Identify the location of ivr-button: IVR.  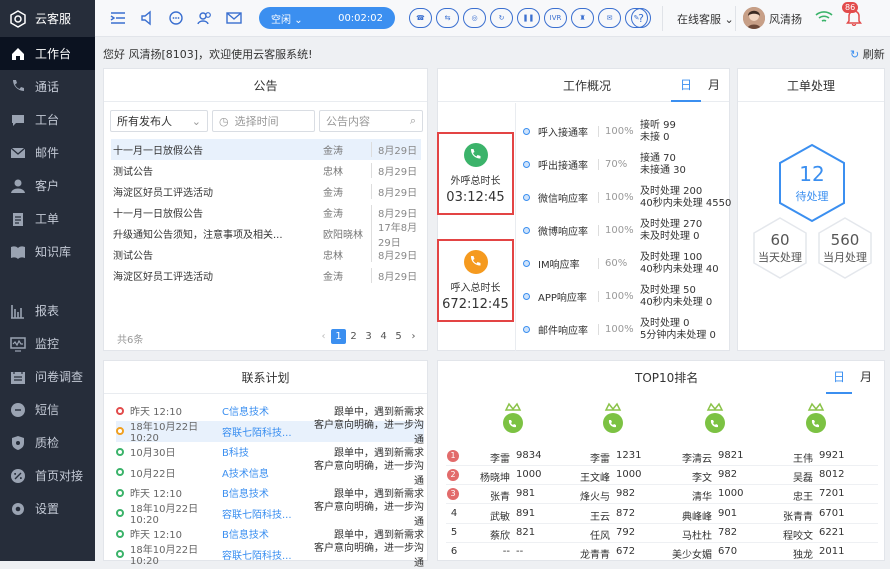
(555, 18).